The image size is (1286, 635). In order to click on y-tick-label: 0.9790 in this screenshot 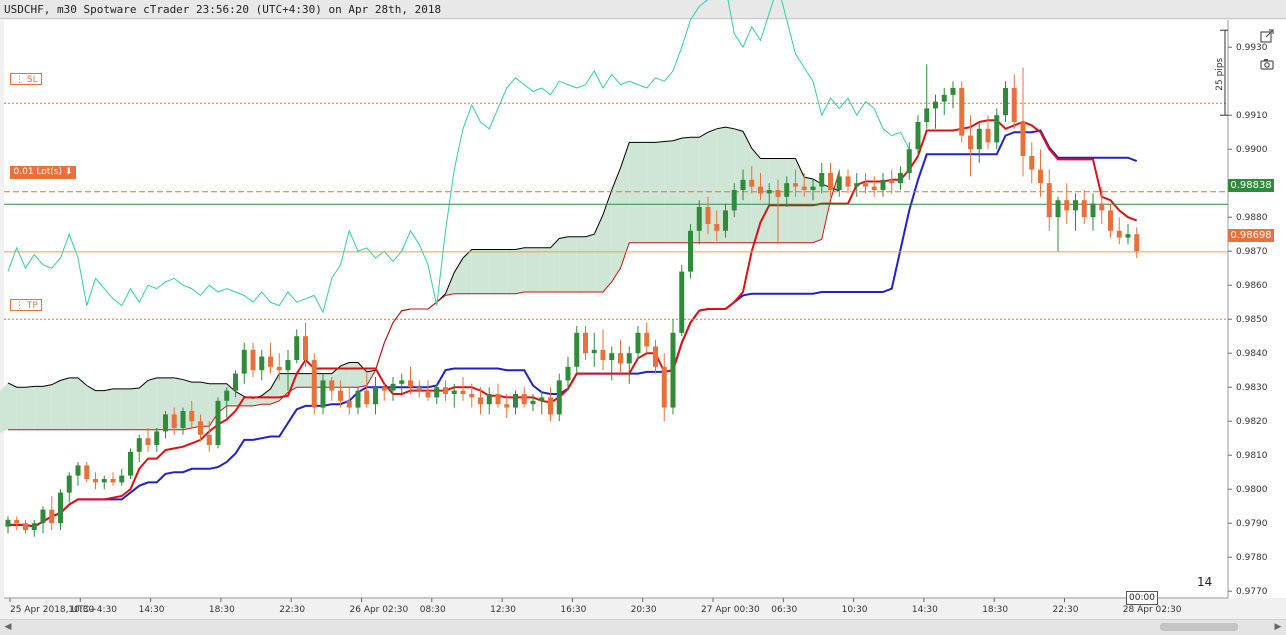, I will do `click(1252, 524)`.